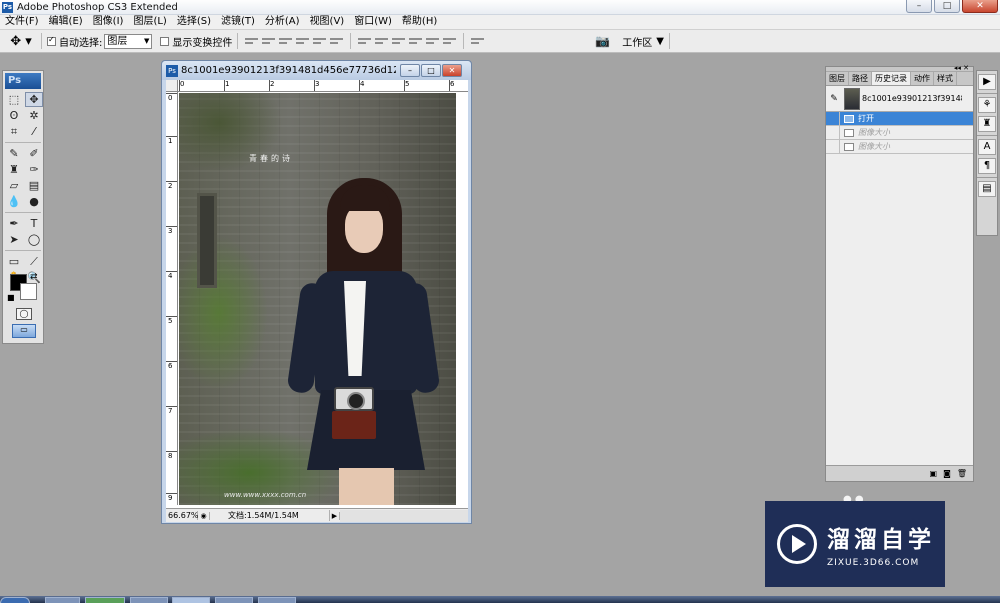 The width and height of the screenshot is (1000, 603). Describe the element at coordinates (108, 22) in the screenshot. I see `menu-image: 图像(I)` at that location.